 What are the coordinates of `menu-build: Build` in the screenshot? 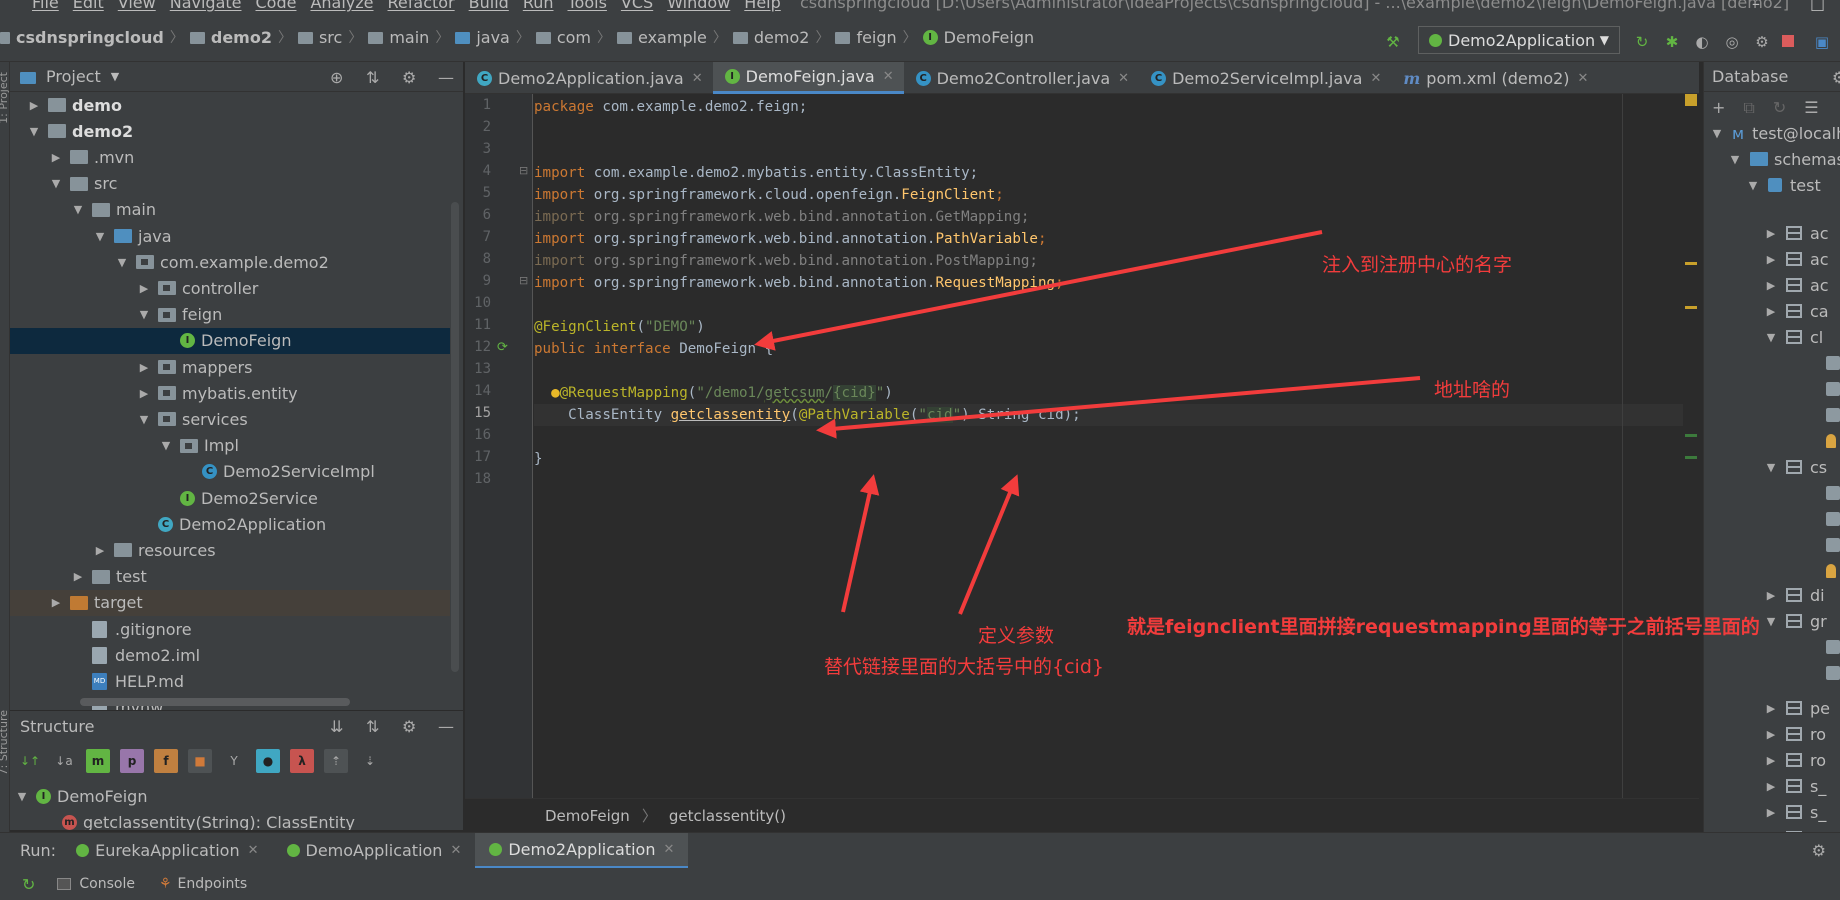 It's located at (489, 6).